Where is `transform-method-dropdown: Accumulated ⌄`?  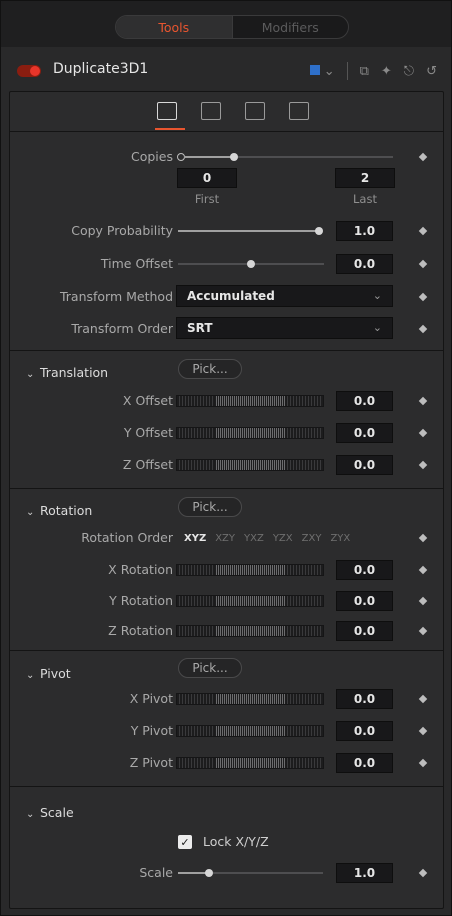
transform-method-dropdown: Accumulated ⌄ is located at coordinates (284, 296).